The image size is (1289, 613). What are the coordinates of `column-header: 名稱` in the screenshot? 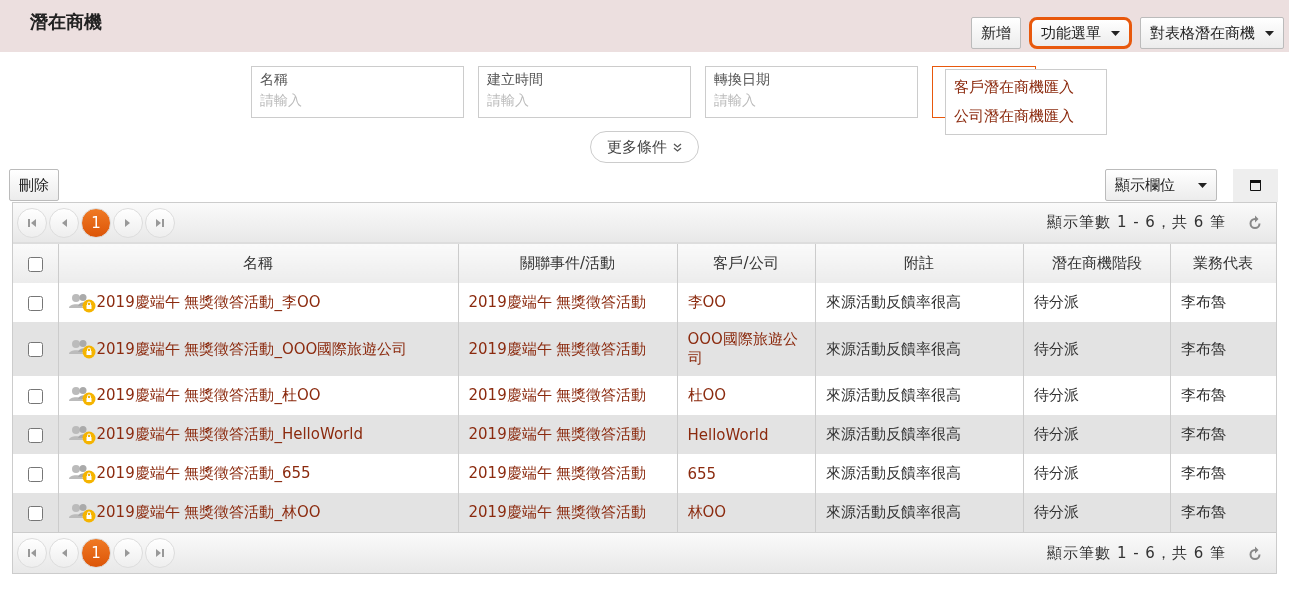 It's located at (258, 263).